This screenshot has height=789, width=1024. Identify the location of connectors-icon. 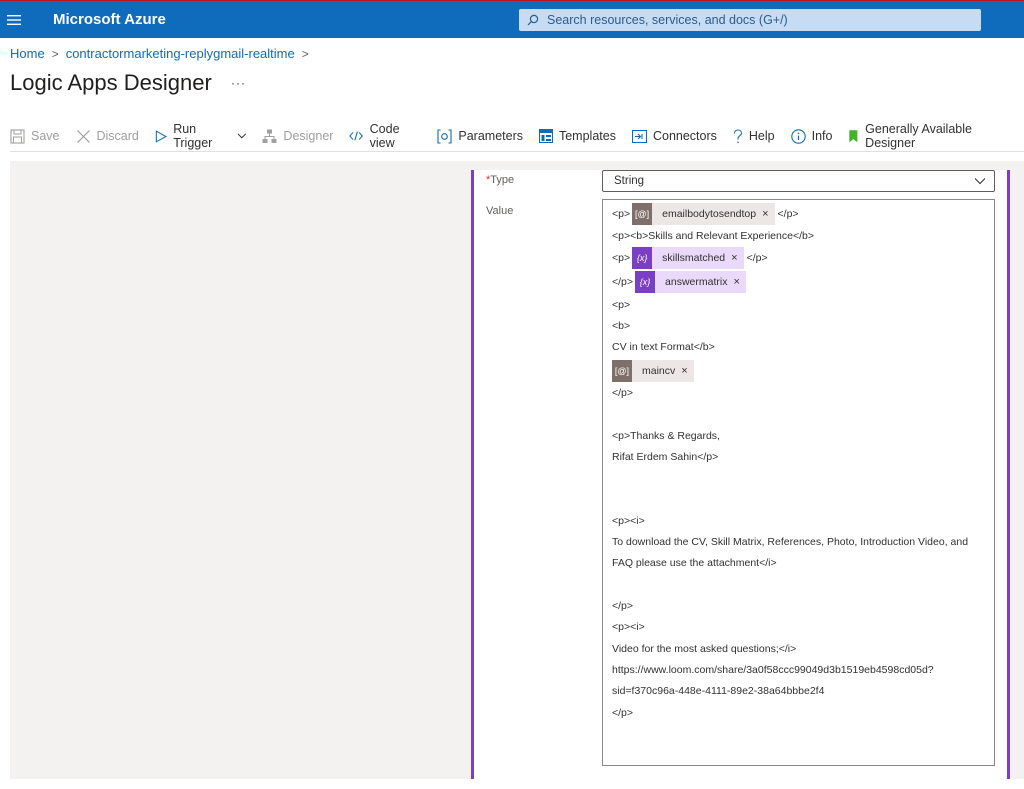
(639, 136).